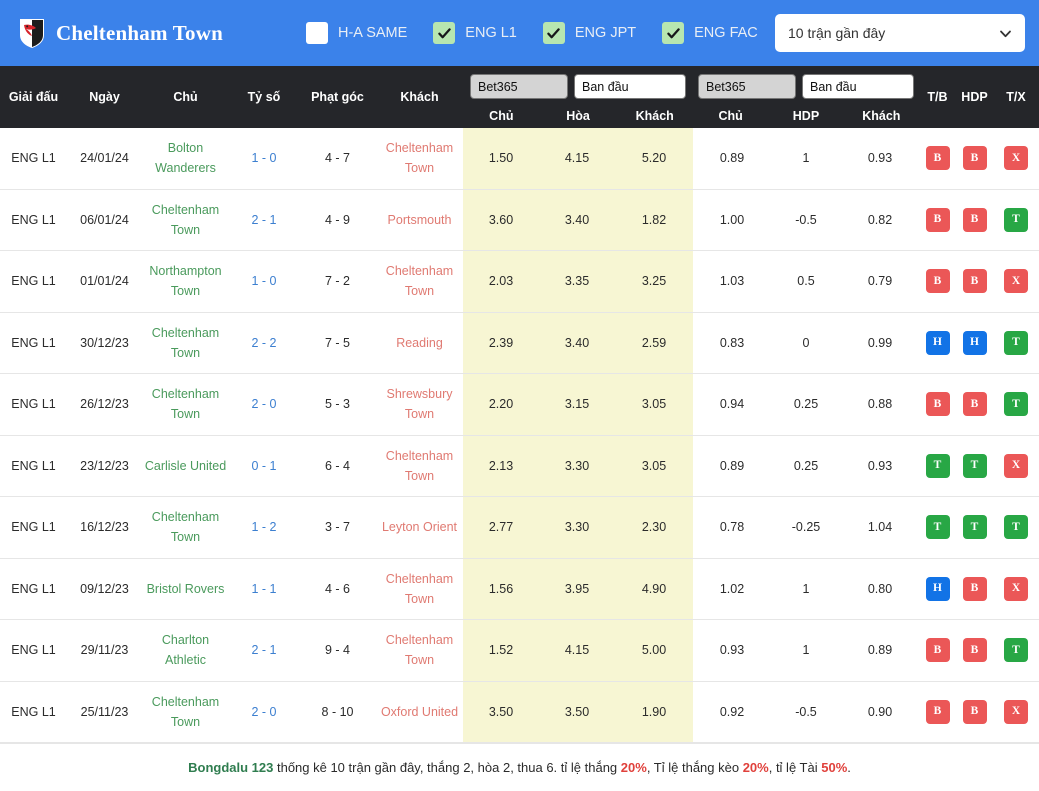 The height and width of the screenshot is (791, 1039). I want to click on asian-bookmaker-select-wrap: Bet365, so click(747, 86).